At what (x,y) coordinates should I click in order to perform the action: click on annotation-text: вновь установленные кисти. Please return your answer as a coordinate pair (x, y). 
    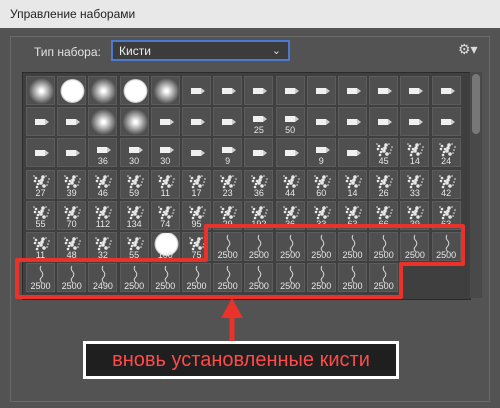
    Looking at the image, I should click on (241, 360).